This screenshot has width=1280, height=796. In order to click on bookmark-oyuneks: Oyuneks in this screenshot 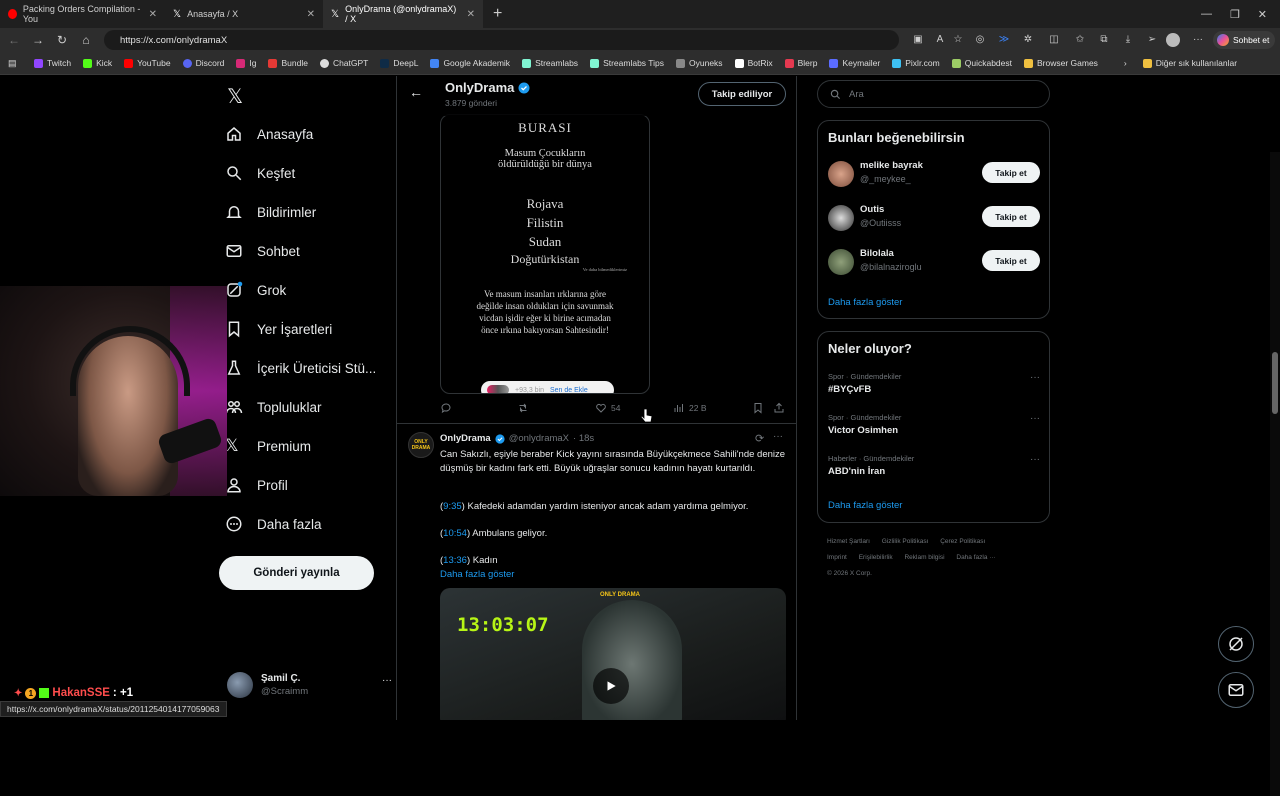, I will do `click(699, 63)`.